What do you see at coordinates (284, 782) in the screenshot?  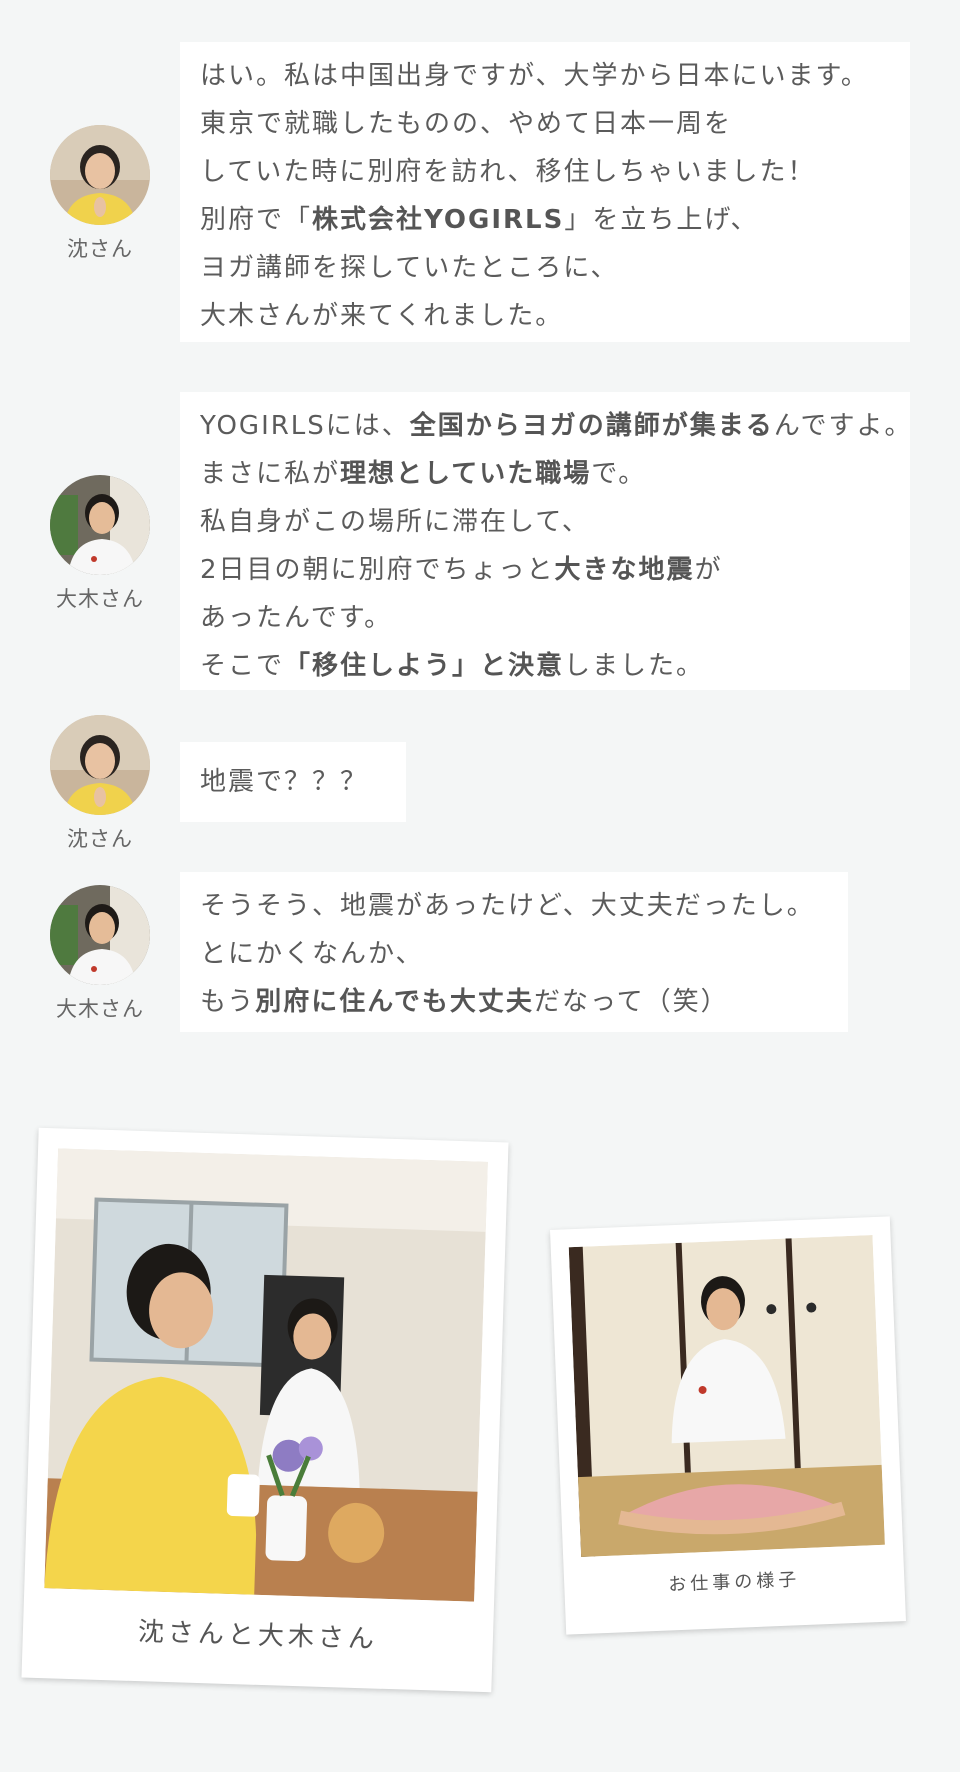 I see `message-text: 地震で？？？` at bounding box center [284, 782].